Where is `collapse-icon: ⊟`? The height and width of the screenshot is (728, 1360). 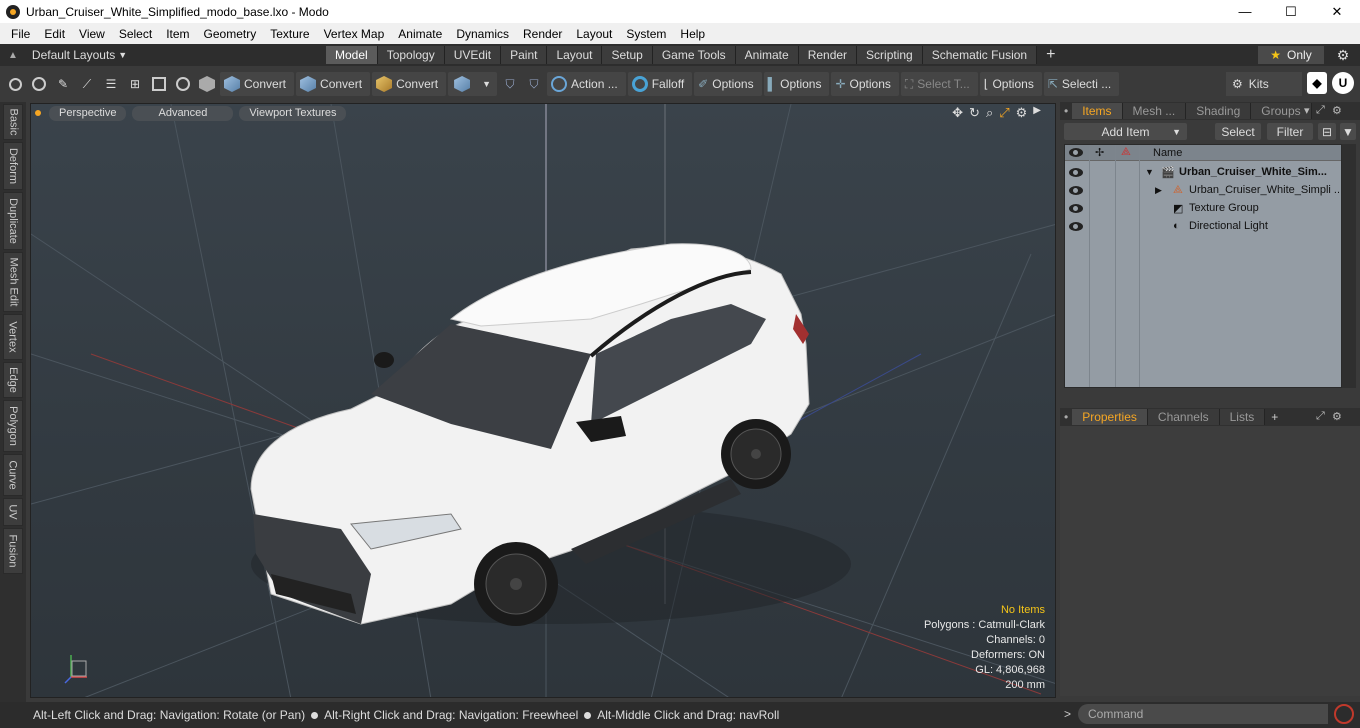 collapse-icon: ⊟ is located at coordinates (1327, 131).